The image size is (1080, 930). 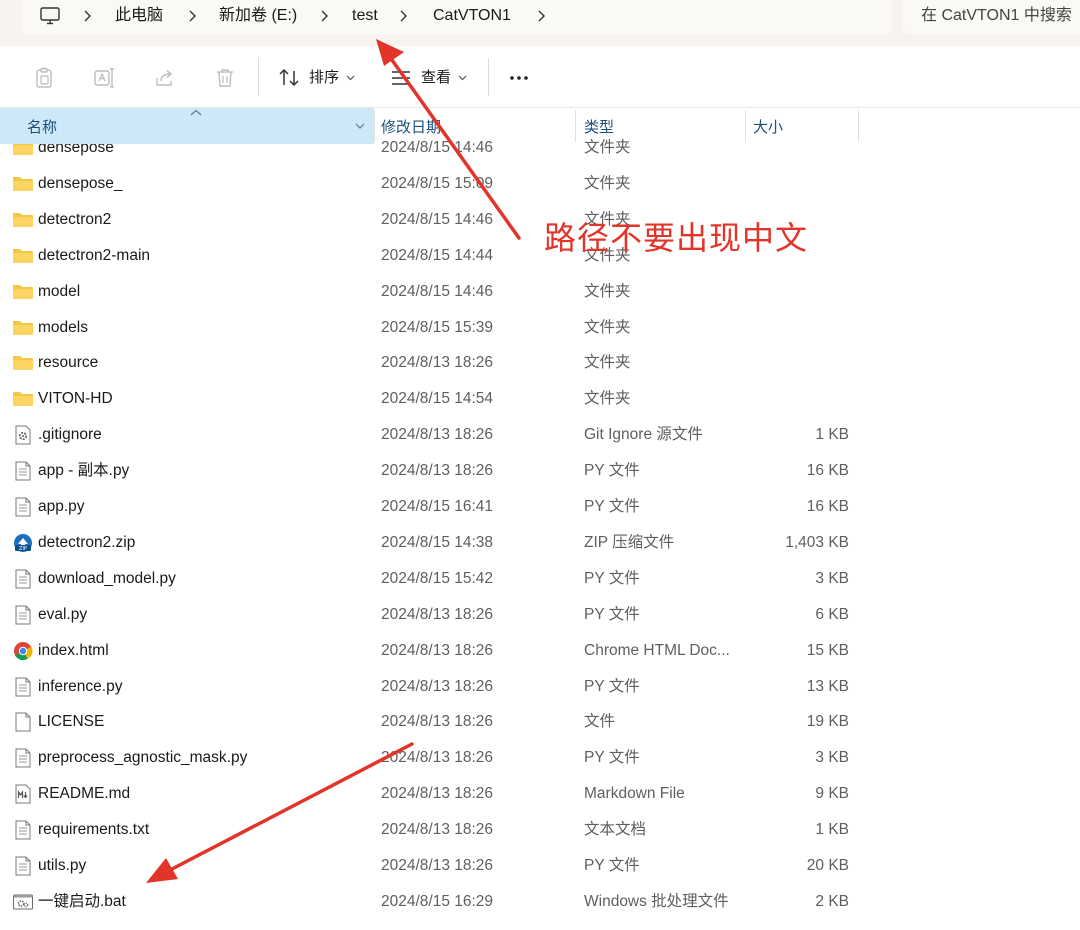 What do you see at coordinates (62, 866) in the screenshot?
I see `file-name: utils.py` at bounding box center [62, 866].